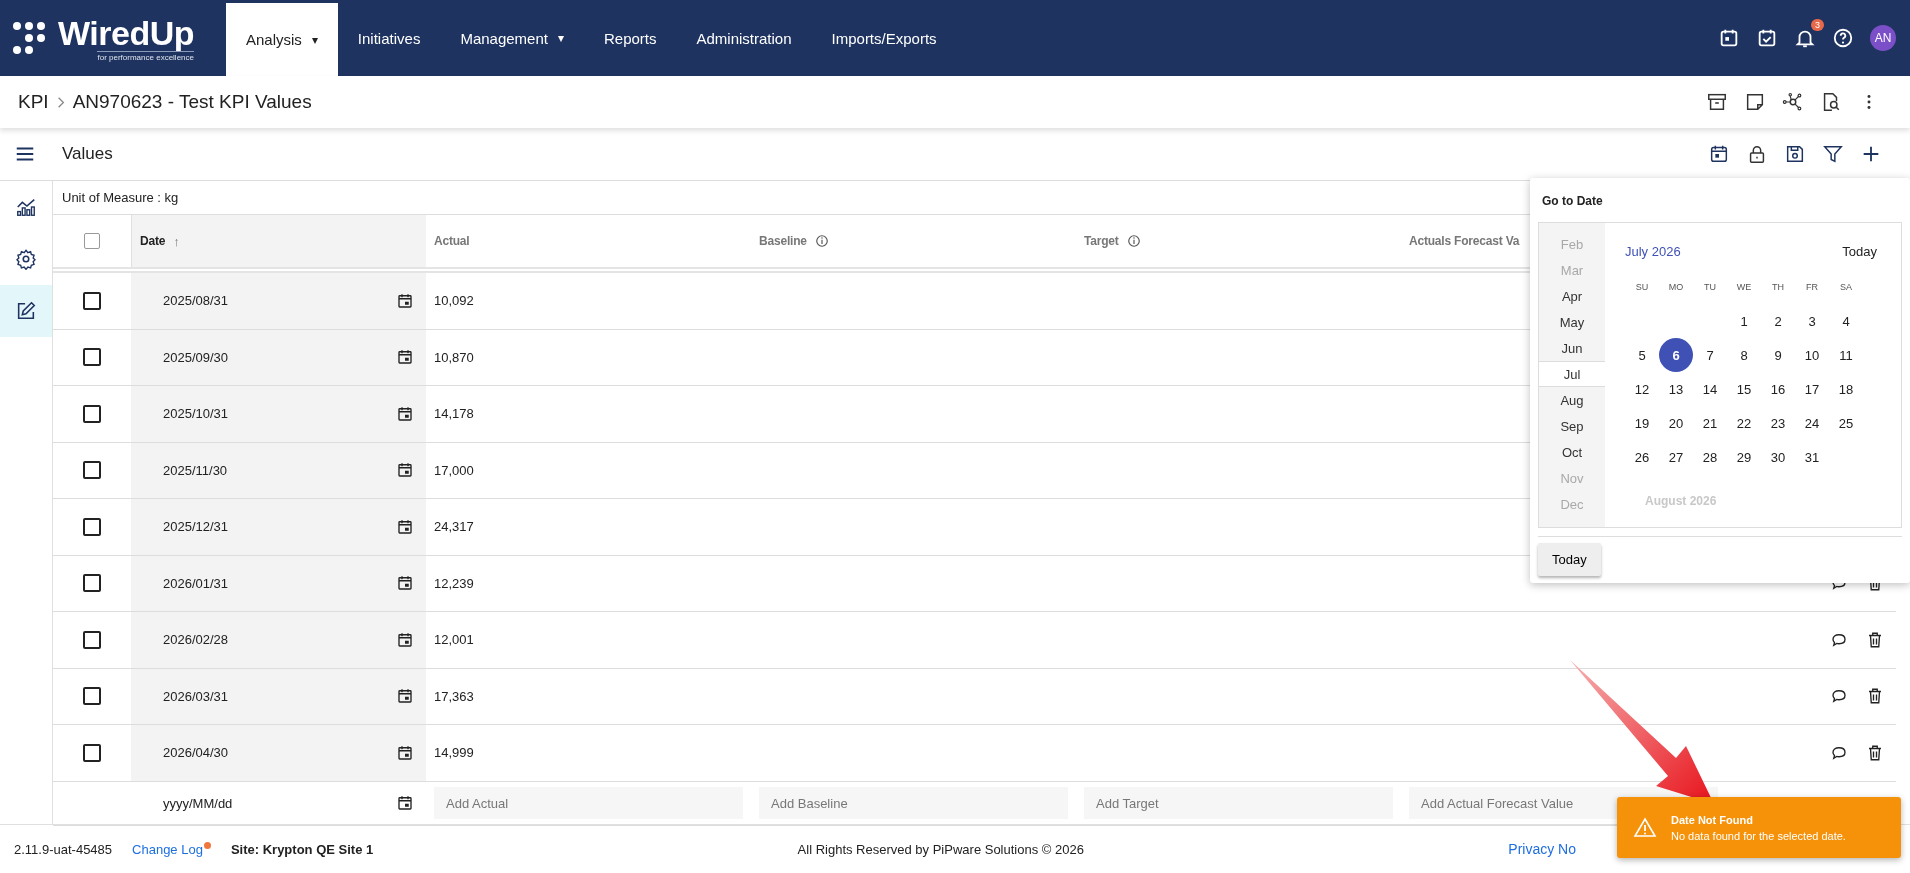 This screenshot has height=873, width=1910. Describe the element at coordinates (1755, 102) in the screenshot. I see `note-icon` at that location.